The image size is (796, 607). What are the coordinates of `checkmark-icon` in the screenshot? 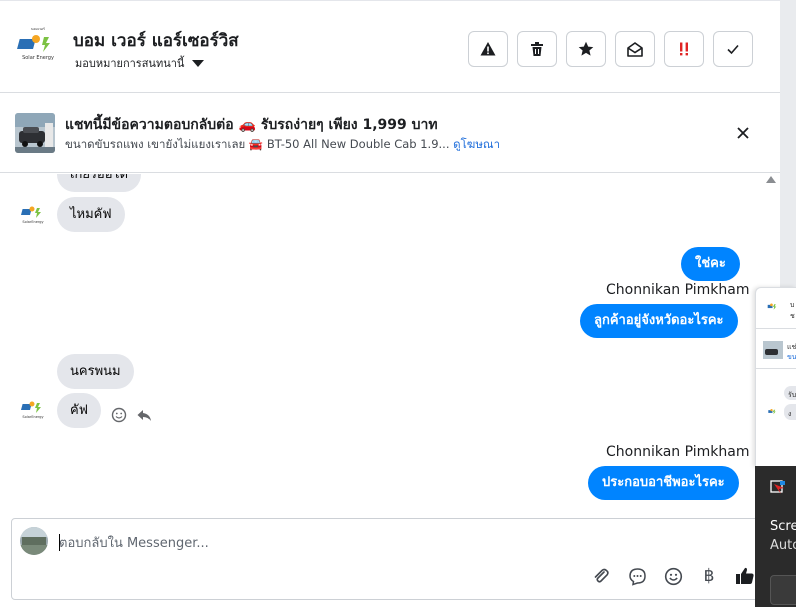 It's located at (733, 49).